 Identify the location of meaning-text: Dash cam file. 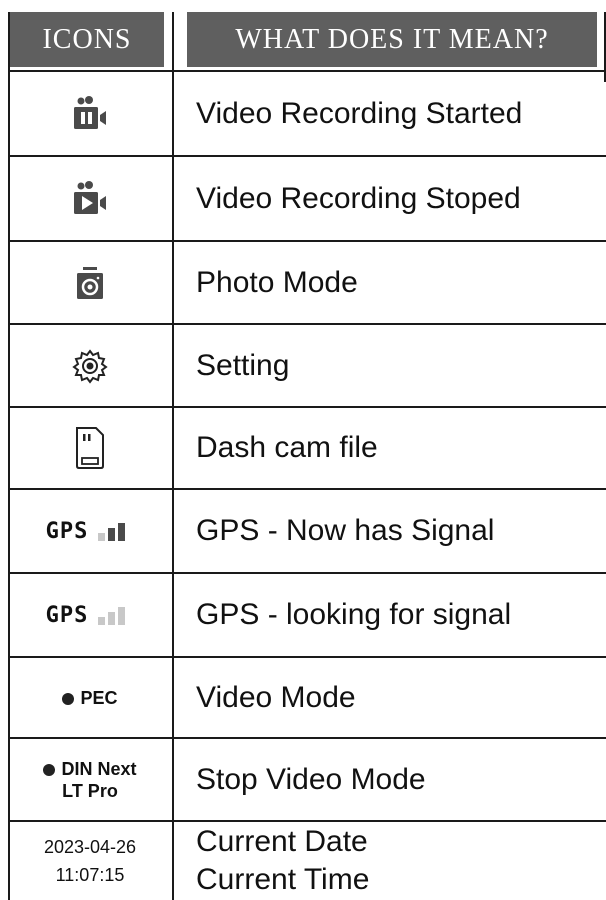
(287, 447).